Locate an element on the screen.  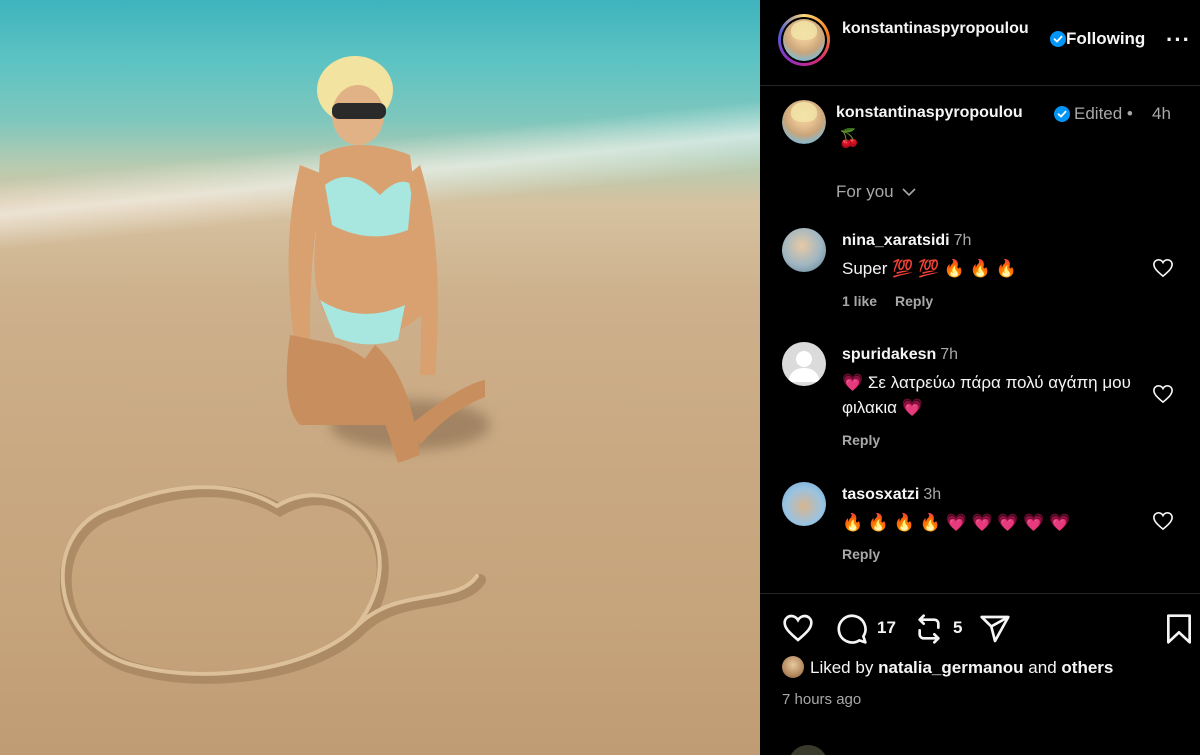
share-send-icon is located at coordinates (995, 629).